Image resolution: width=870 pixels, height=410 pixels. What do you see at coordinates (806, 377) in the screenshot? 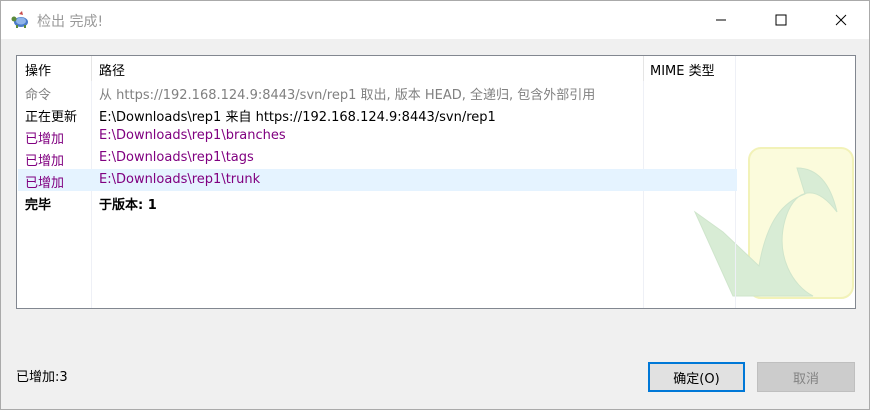
I see `cancel-button: 取消` at bounding box center [806, 377].